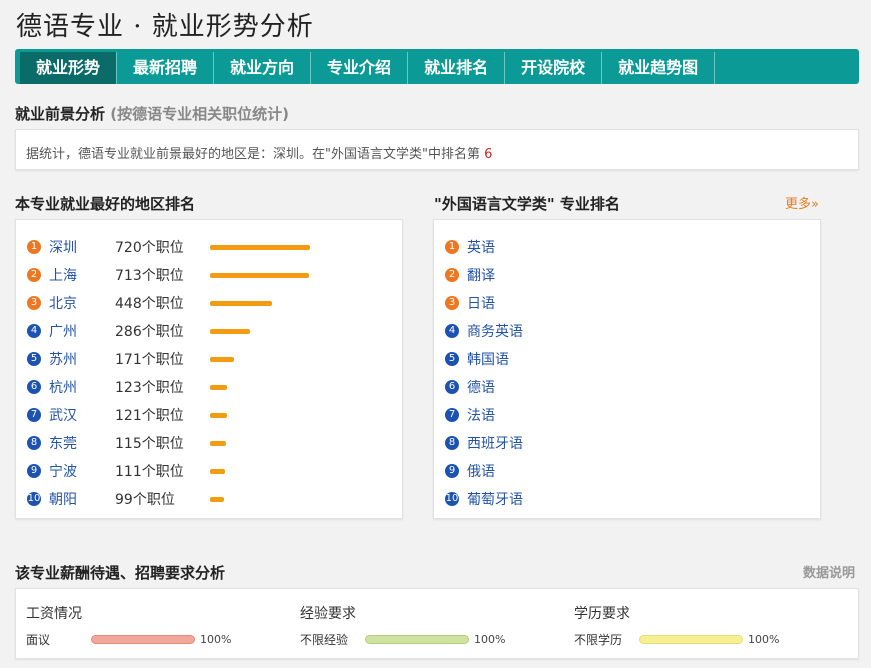 The image size is (871, 668). Describe the element at coordinates (263, 68) in the screenshot. I see `tab-career-direction: 就业方向` at that location.